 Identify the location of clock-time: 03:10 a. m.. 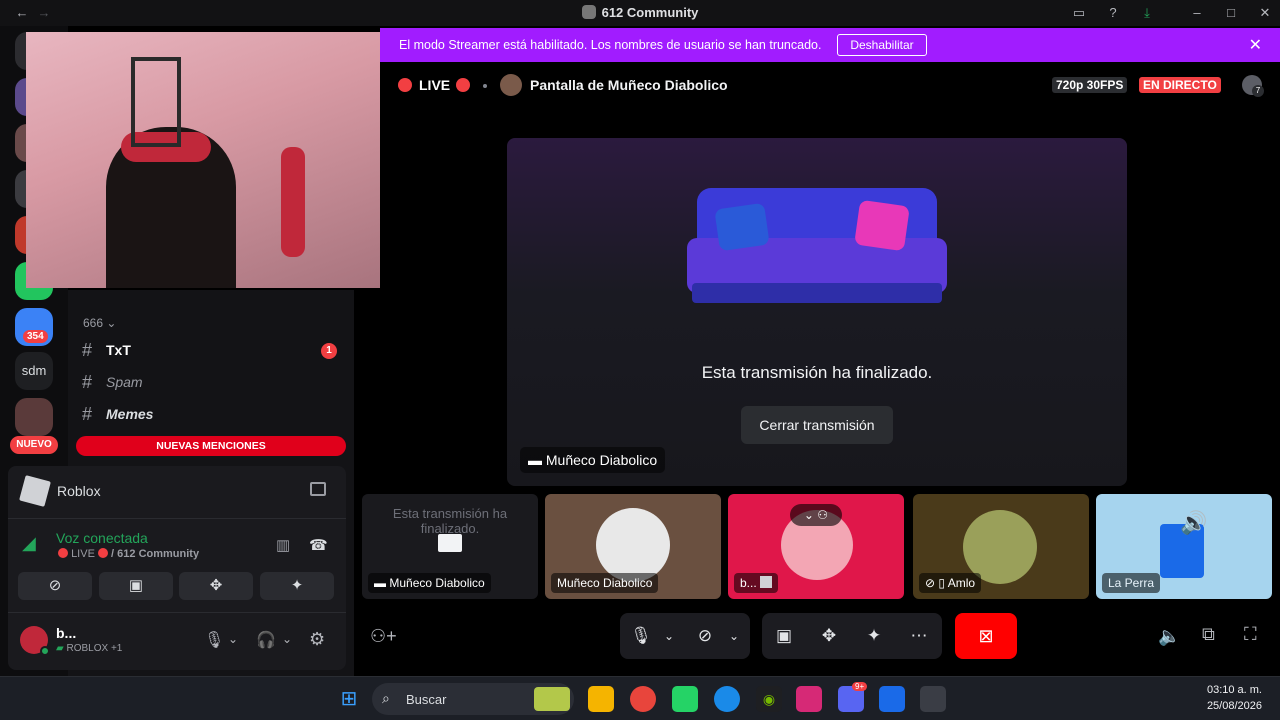
(1234, 690).